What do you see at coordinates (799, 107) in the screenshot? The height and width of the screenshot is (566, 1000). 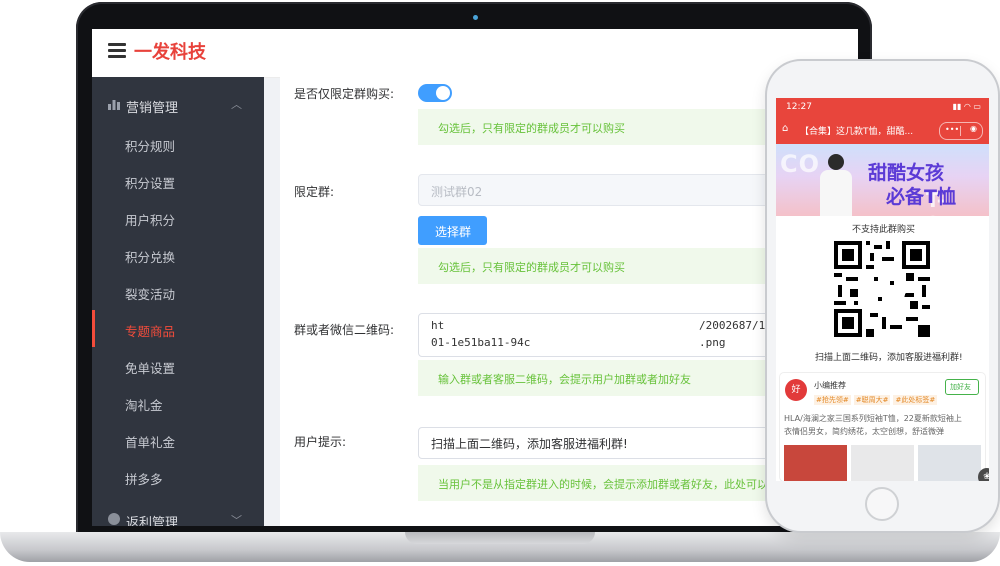 I see `status-time: 12:27` at bounding box center [799, 107].